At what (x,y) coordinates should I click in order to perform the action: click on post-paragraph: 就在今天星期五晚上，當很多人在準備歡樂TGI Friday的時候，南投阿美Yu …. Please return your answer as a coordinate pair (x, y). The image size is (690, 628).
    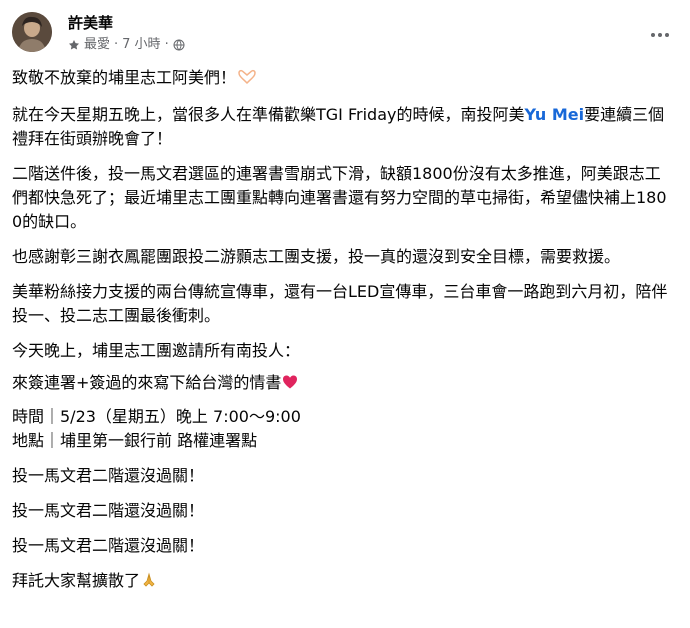
    Looking at the image, I should click on (343, 127).